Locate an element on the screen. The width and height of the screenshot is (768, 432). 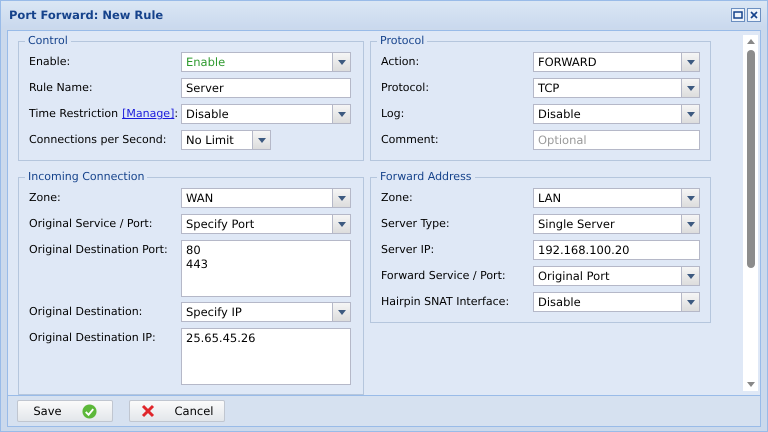
check-icon is located at coordinates (89, 411).